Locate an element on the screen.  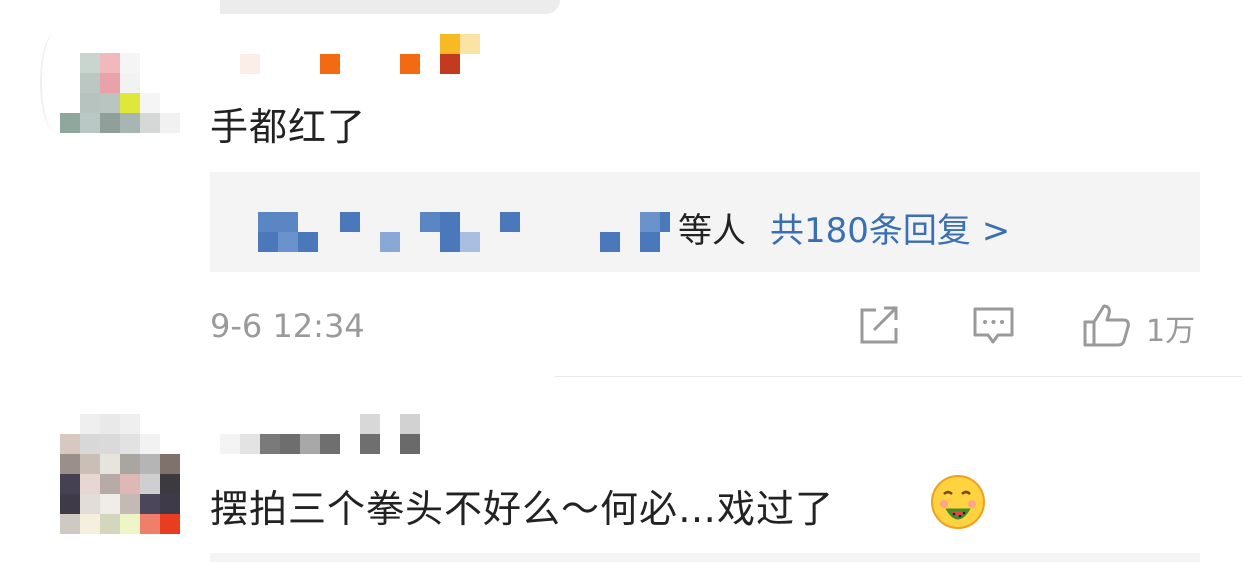
comment-text: 手都红了 is located at coordinates (288, 127).